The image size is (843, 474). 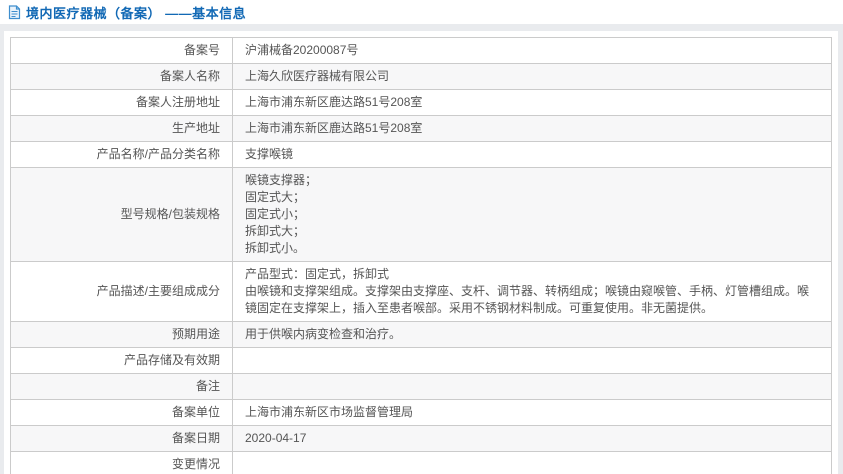 I want to click on row-label: 备案人注册地址, so click(x=121, y=102).